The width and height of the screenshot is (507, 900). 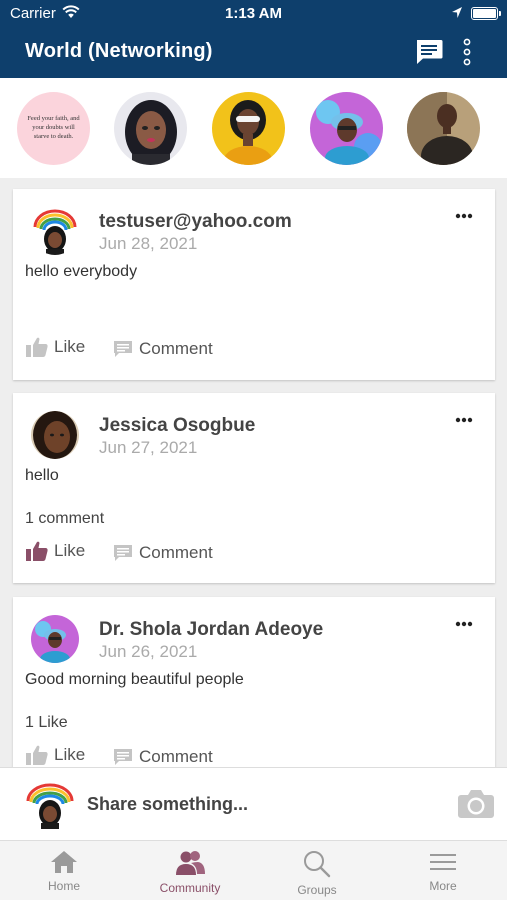 What do you see at coordinates (443, 886) in the screenshot?
I see `tab-label: More` at bounding box center [443, 886].